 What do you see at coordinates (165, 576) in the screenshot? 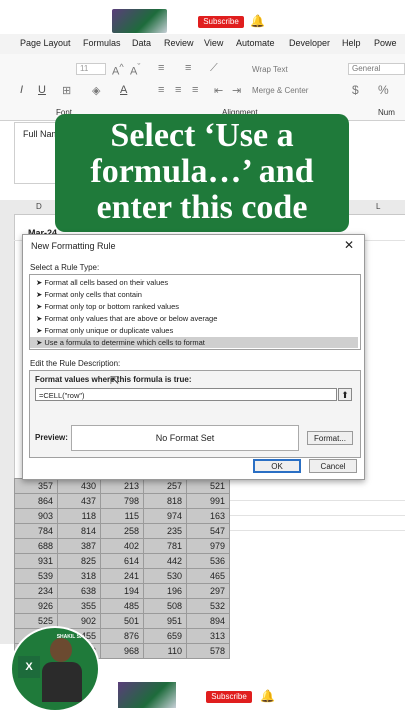
I see `table-cell: 530` at bounding box center [165, 576].